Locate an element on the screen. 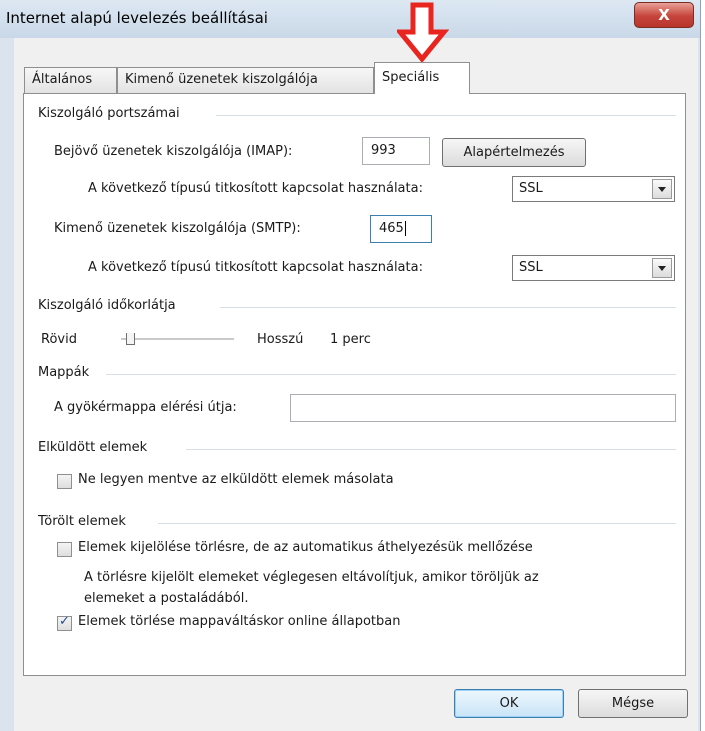 Image resolution: width=705 pixels, height=731 pixels. no-sent-copy-checkbox is located at coordinates (64, 481).